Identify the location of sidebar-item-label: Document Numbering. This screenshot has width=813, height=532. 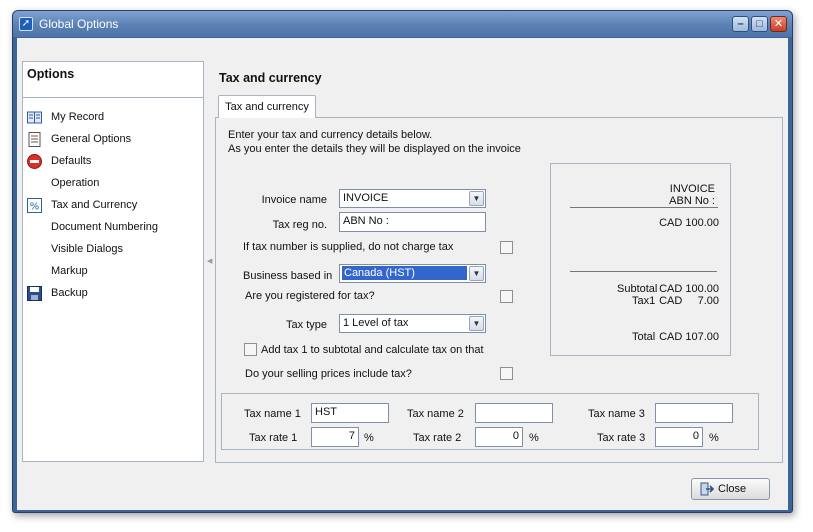
(104, 227).